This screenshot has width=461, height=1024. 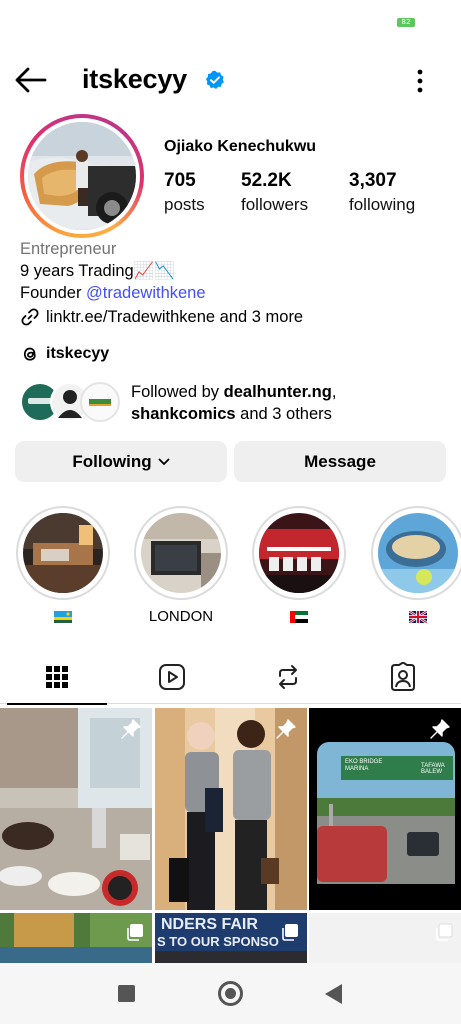 I want to click on tab-reels, so click(x=172, y=677).